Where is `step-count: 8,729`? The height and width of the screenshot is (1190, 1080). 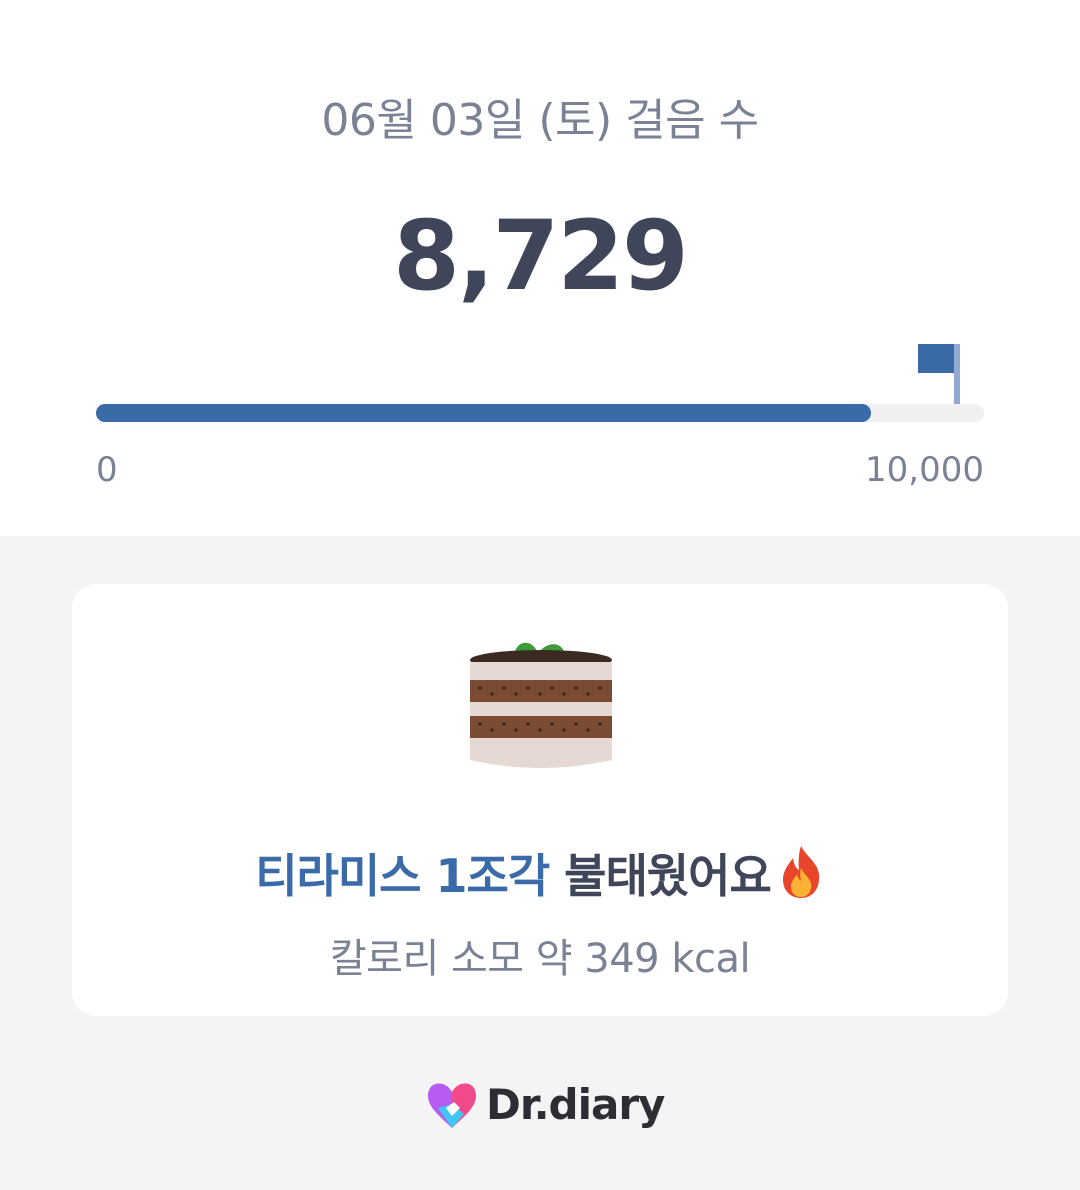
step-count: 8,729 is located at coordinates (541, 256).